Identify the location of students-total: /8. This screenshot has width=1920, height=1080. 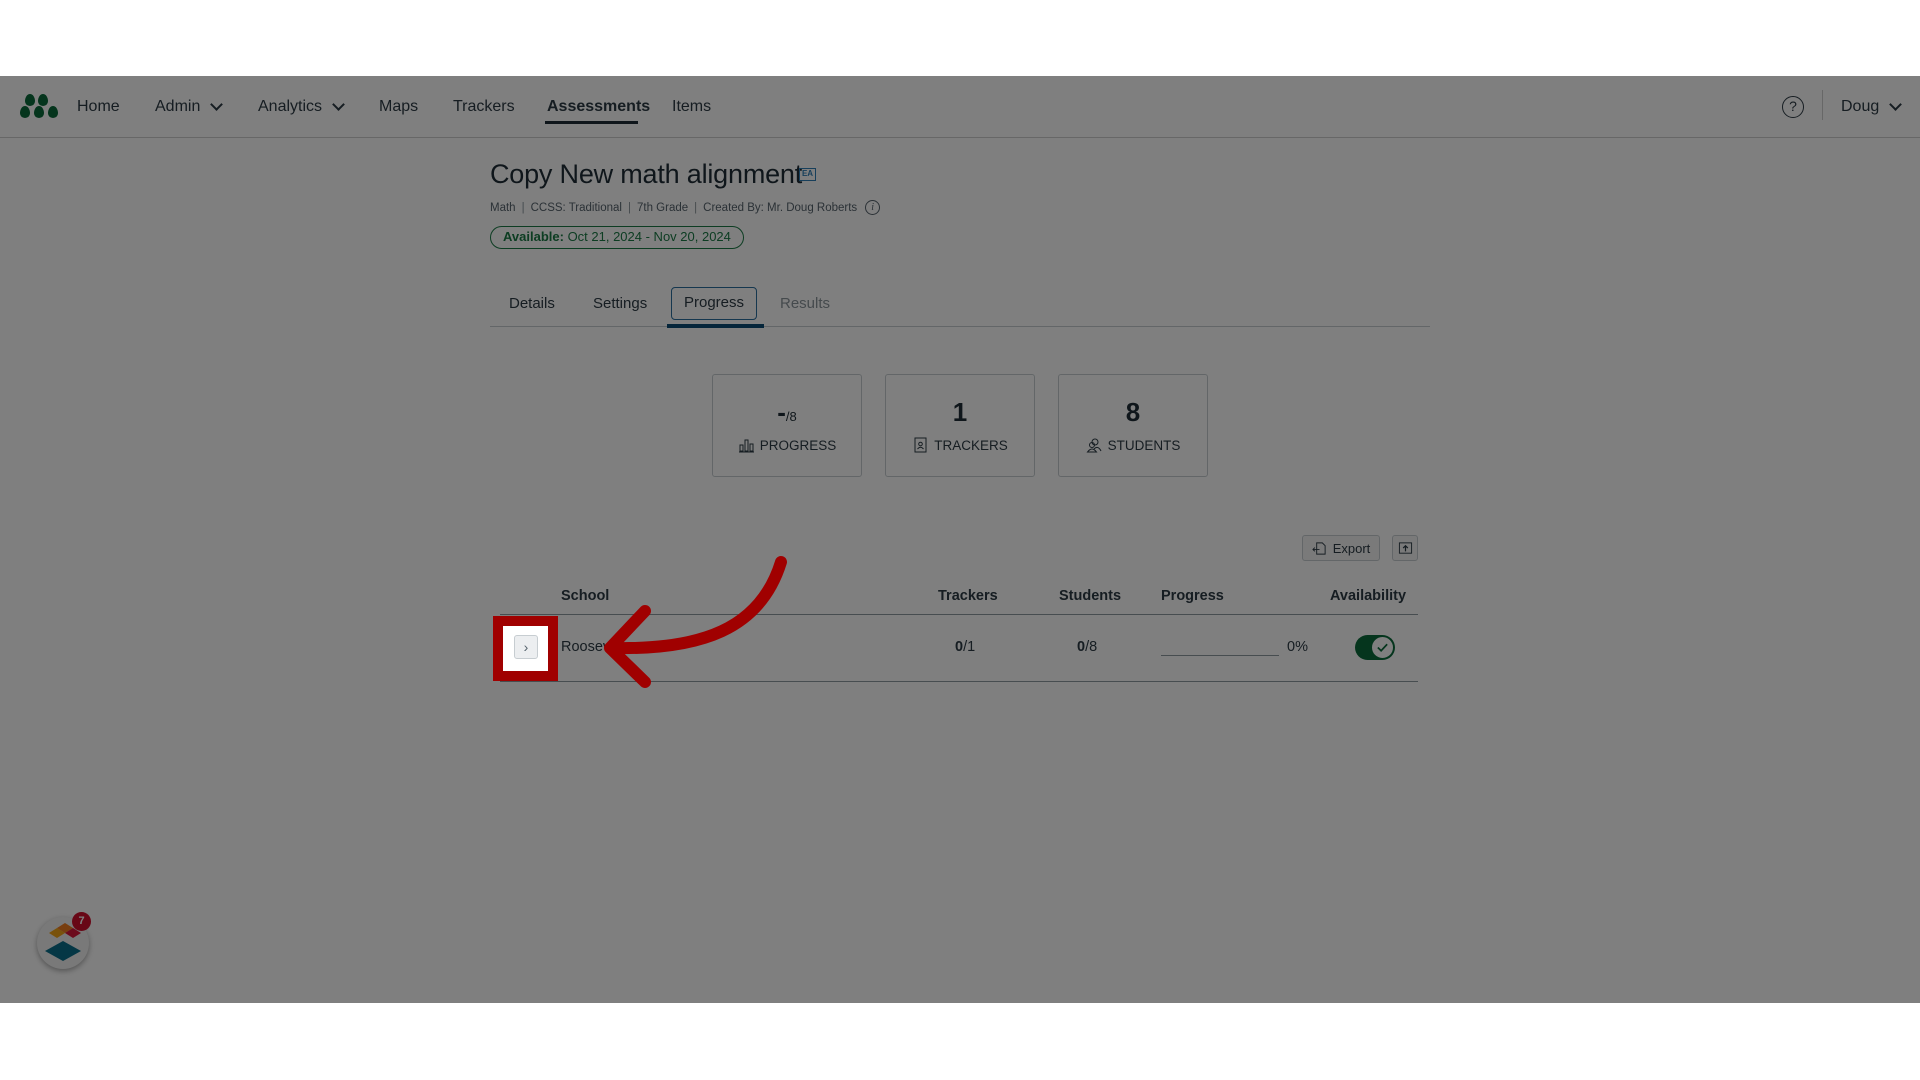
(1091, 647).